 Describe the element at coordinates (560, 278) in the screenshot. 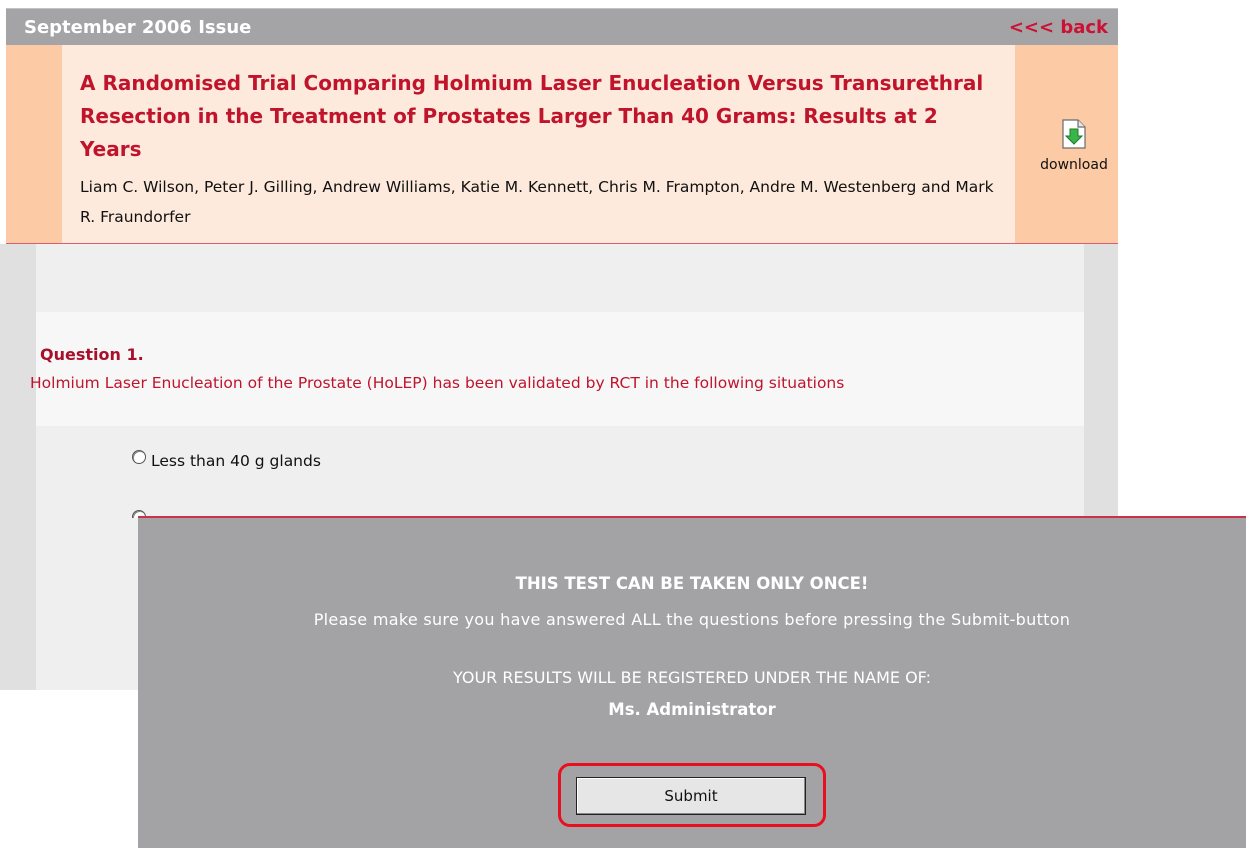

I see `content-spacer` at that location.